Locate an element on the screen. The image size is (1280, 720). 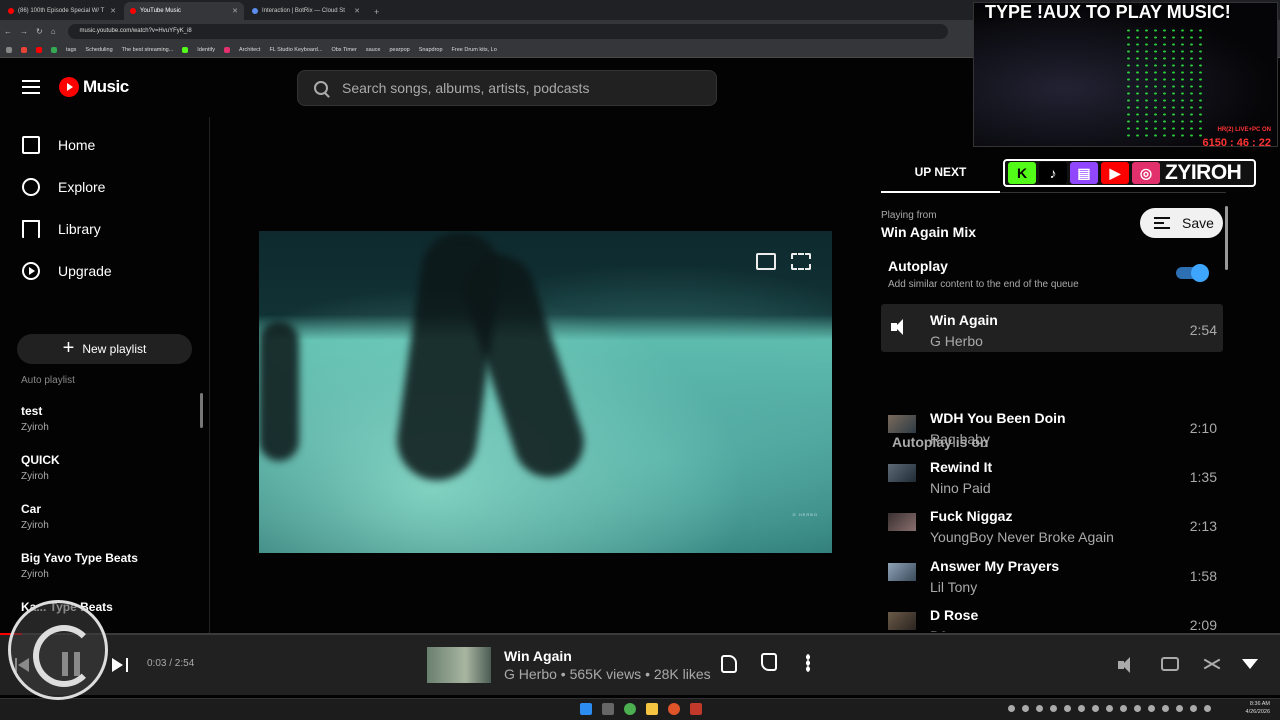
bookmark: pearpop is located at coordinates (400, 50).